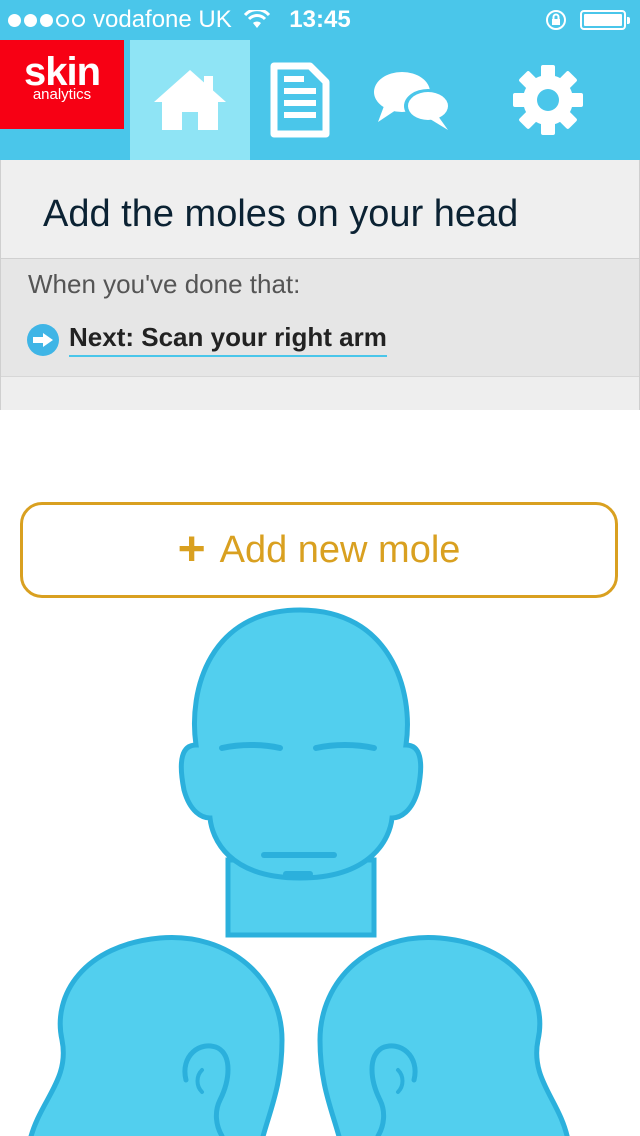 Image resolution: width=640 pixels, height=1136 pixels. What do you see at coordinates (320, 20) in the screenshot?
I see `status-bar: vodafone UK 13:45` at bounding box center [320, 20].